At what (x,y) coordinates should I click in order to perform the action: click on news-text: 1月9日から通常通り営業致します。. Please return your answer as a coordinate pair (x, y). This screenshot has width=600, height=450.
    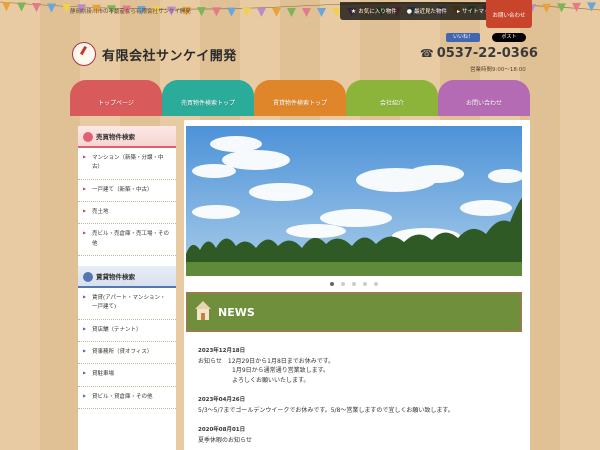
    Looking at the image, I should click on (281, 371).